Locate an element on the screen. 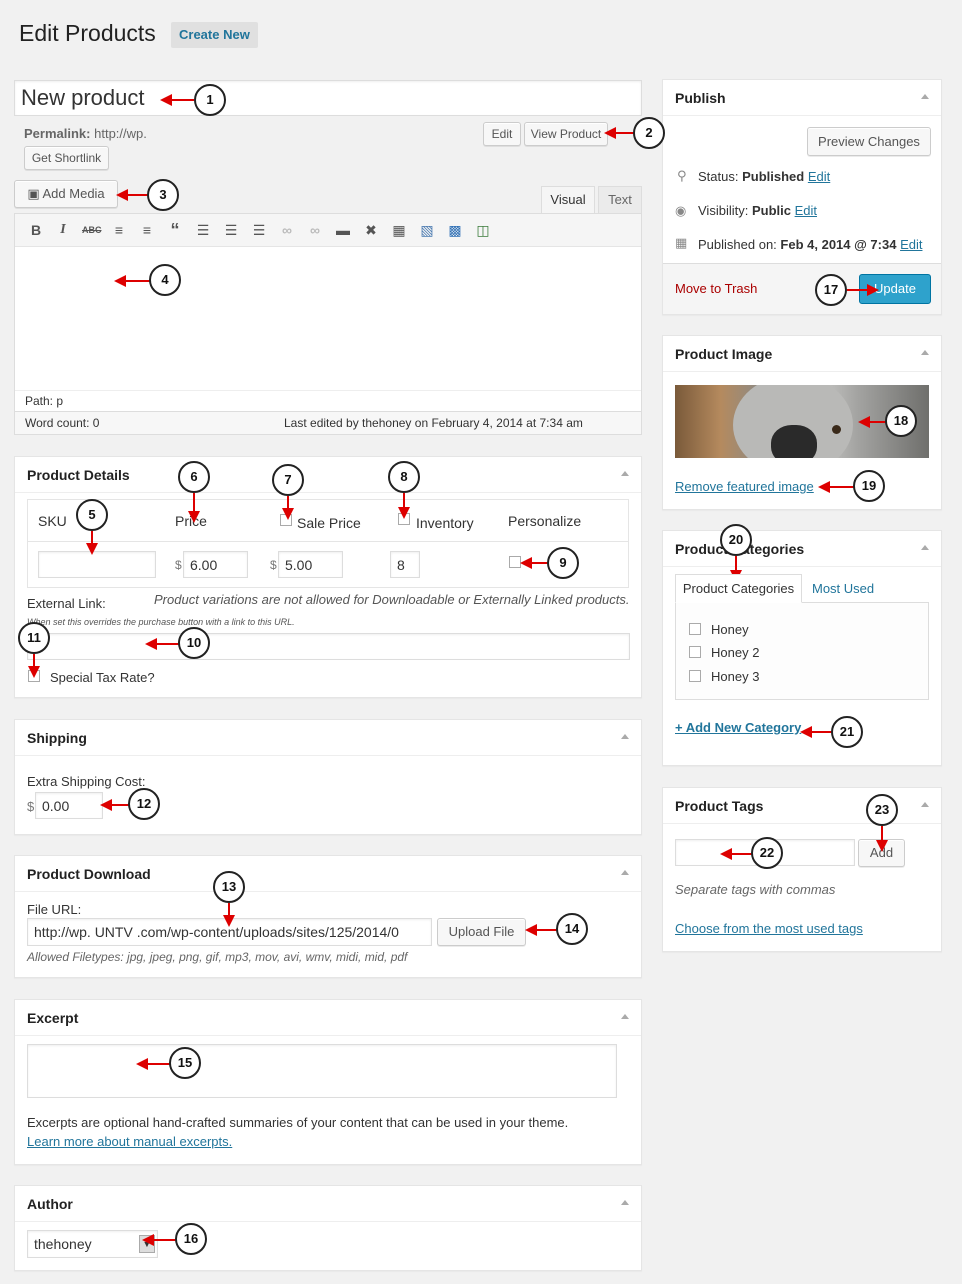  eye-icon: ◉ is located at coordinates (681, 210).